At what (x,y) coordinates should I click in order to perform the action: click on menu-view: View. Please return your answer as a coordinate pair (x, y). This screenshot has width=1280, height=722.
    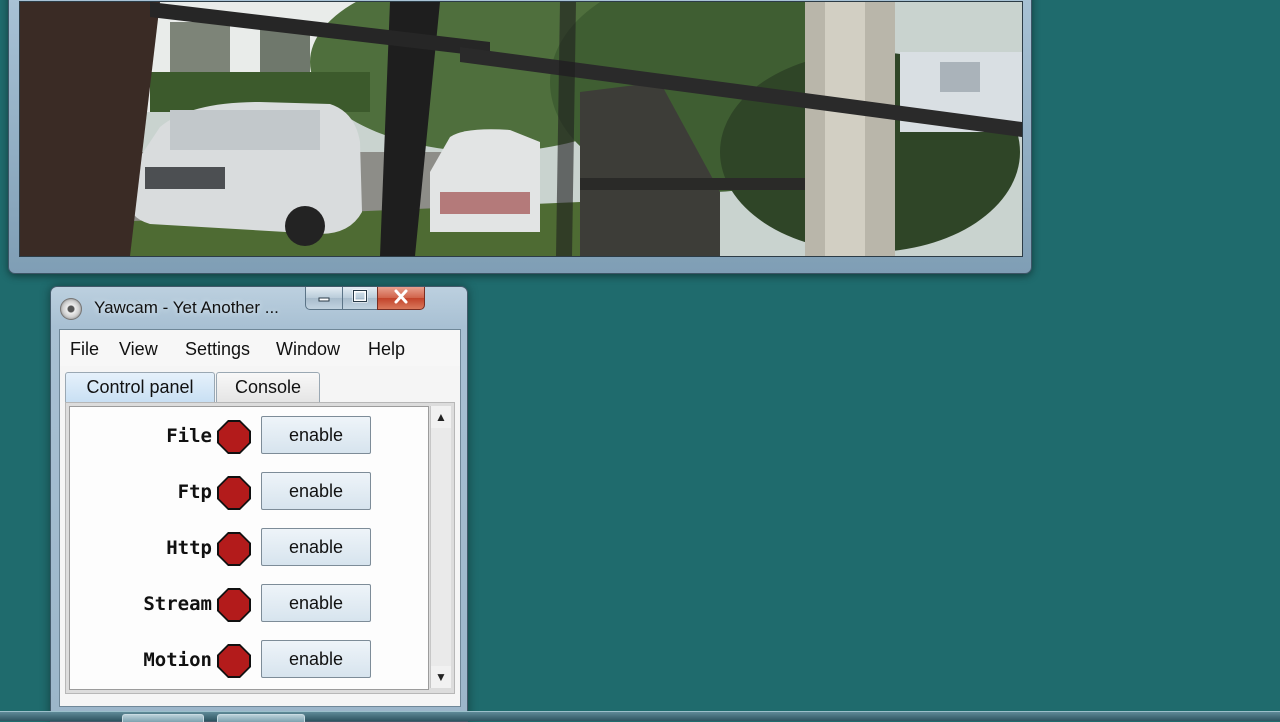
    Looking at the image, I should click on (138, 349).